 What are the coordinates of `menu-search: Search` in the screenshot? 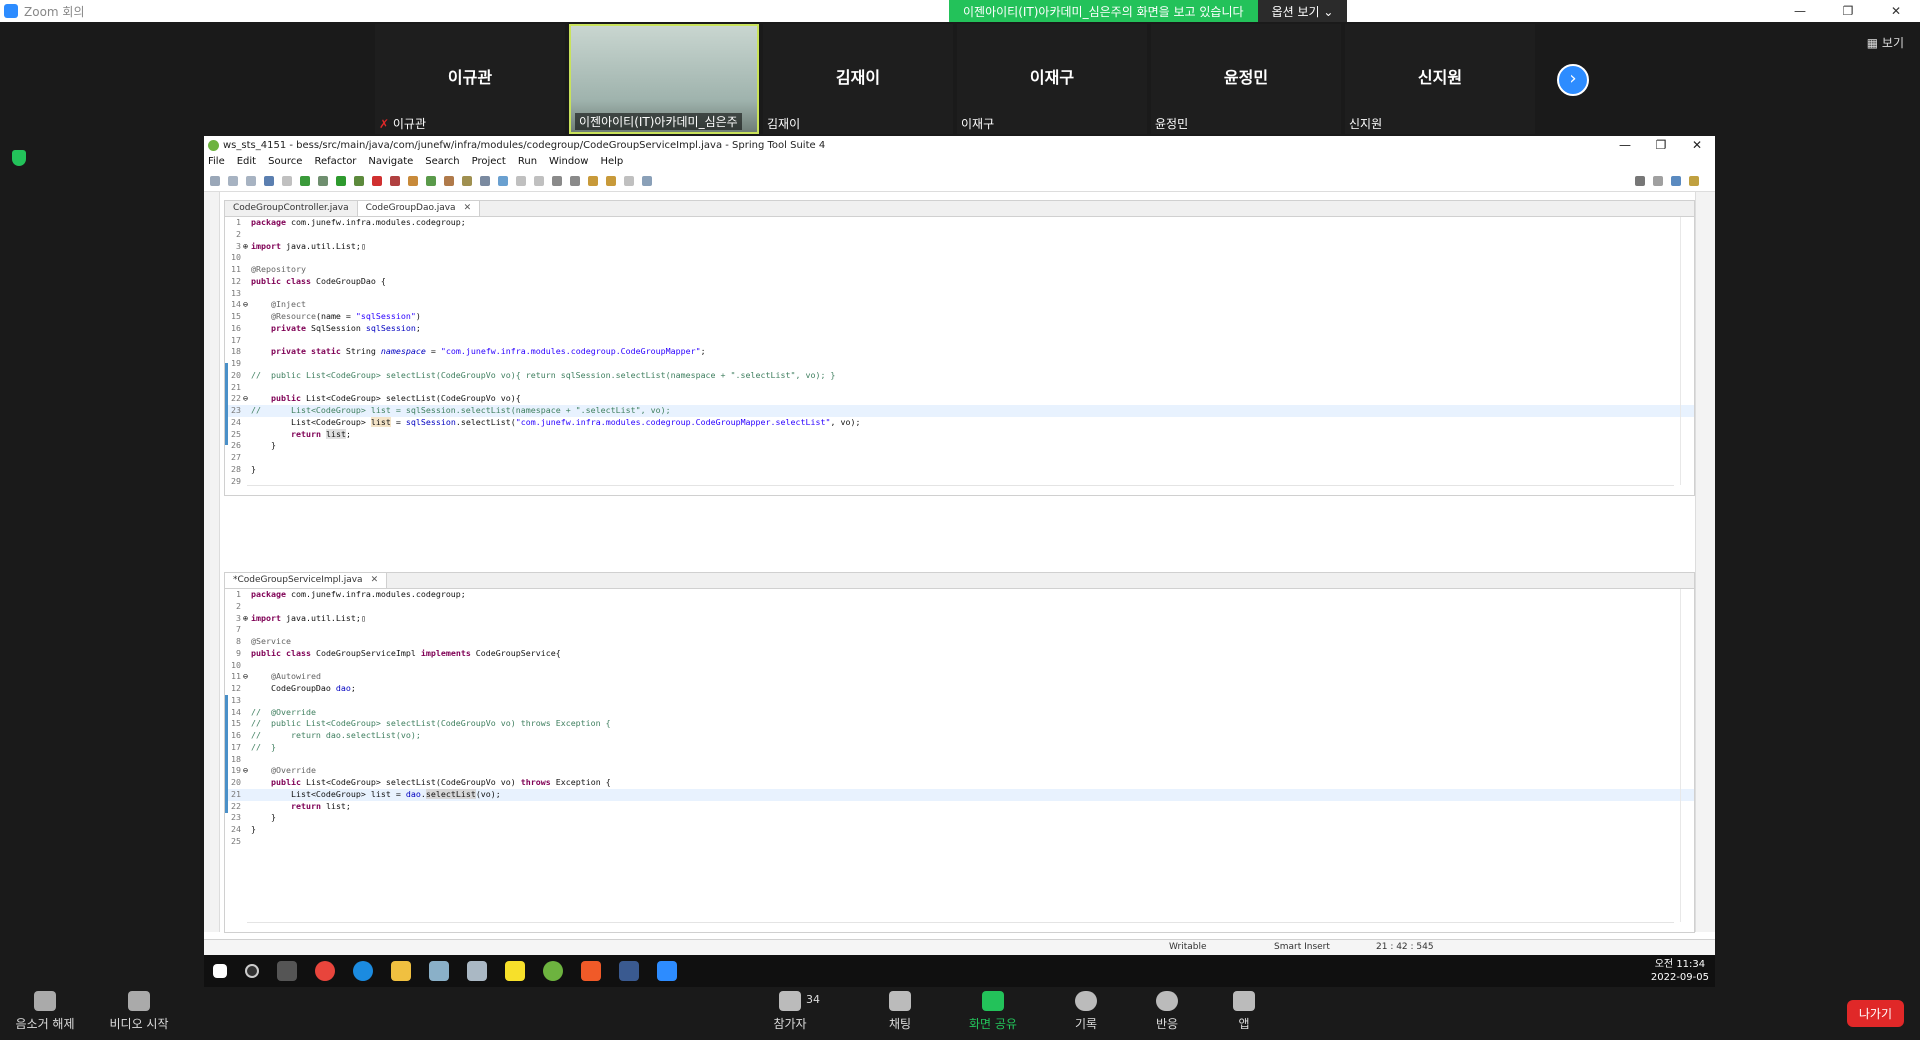 It's located at (442, 162).